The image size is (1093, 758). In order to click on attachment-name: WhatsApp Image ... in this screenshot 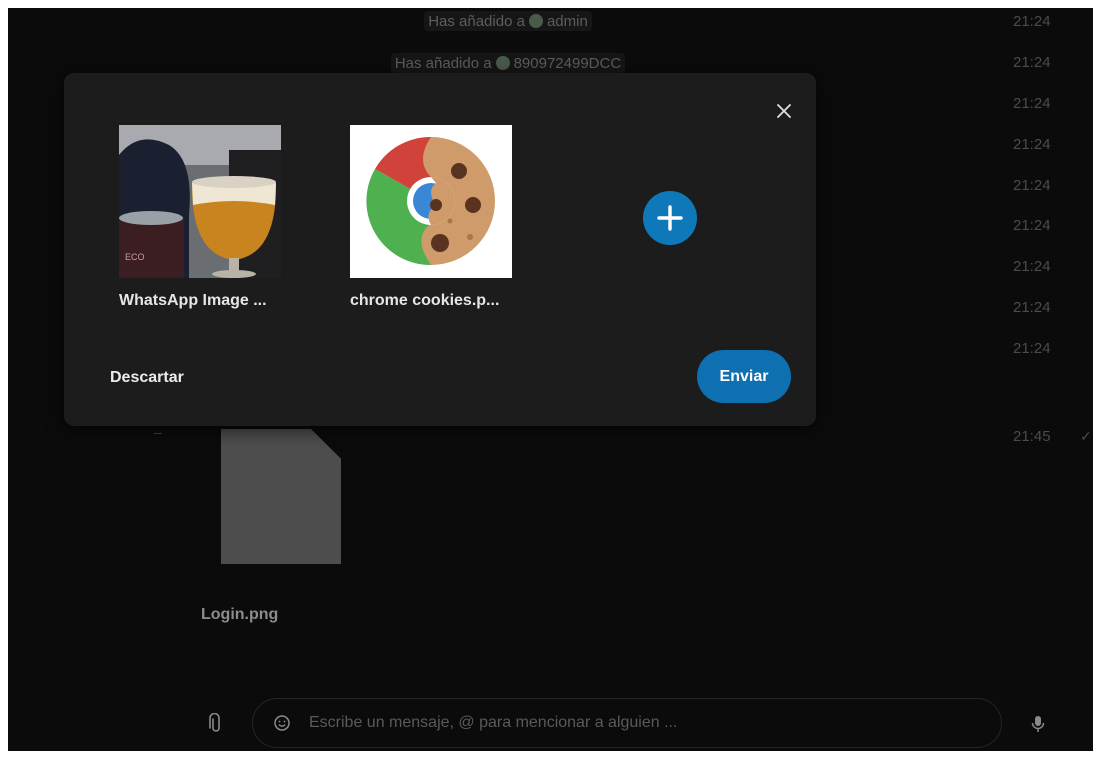, I will do `click(193, 300)`.